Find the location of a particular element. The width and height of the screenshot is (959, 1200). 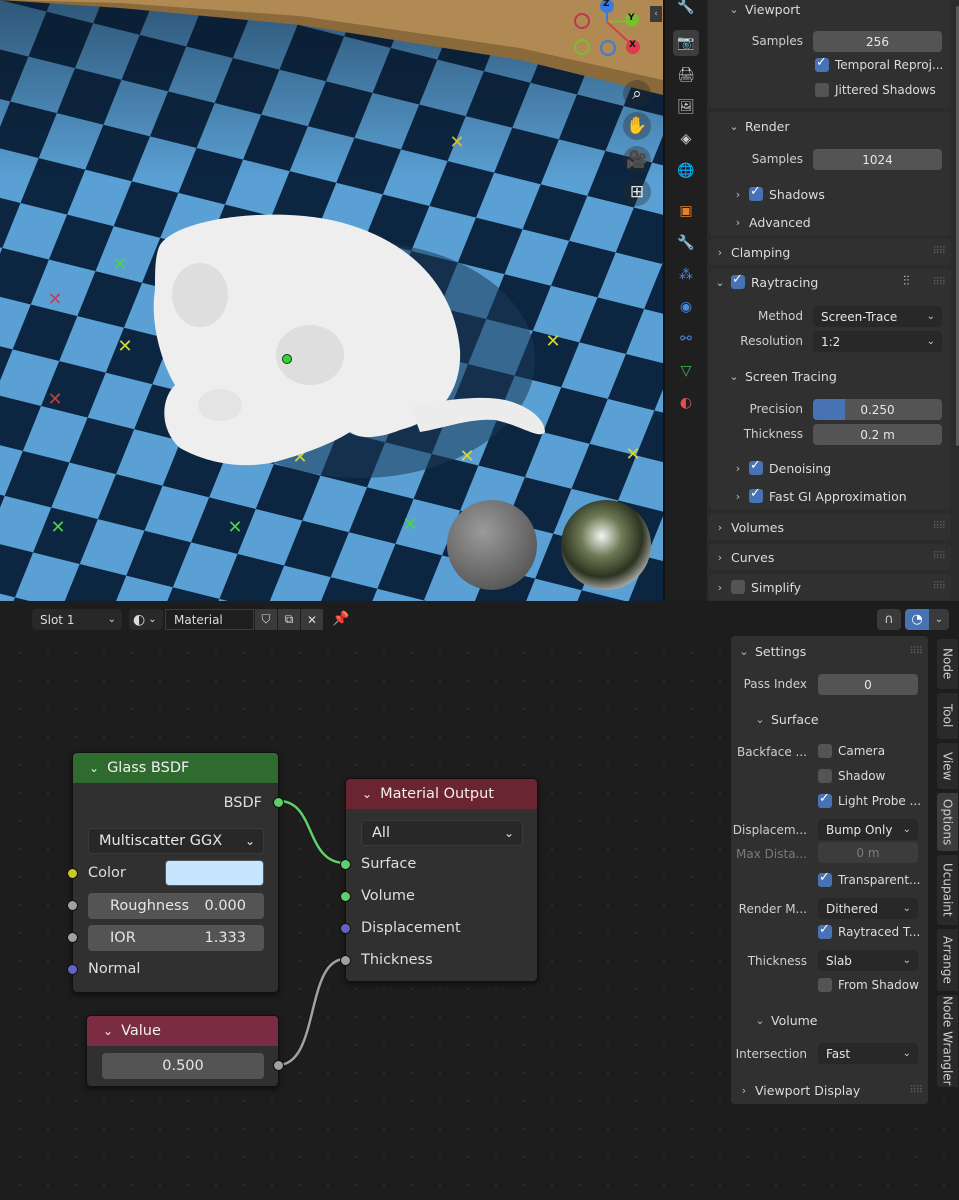

clamping-header: › Clamping is located at coordinates (830, 252).